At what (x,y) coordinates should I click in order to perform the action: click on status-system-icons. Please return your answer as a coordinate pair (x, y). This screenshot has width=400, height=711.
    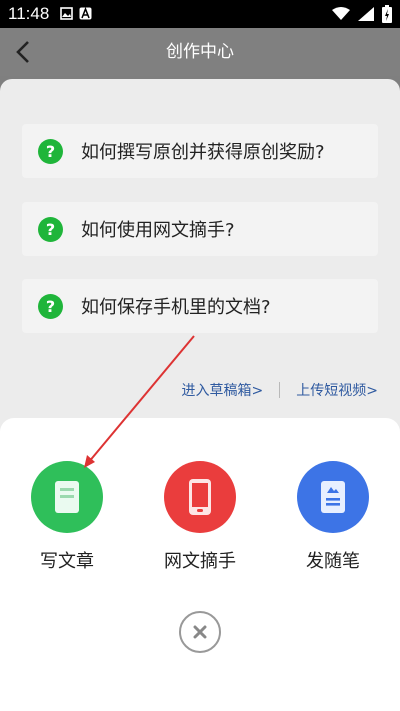
    Looking at the image, I should click on (362, 14).